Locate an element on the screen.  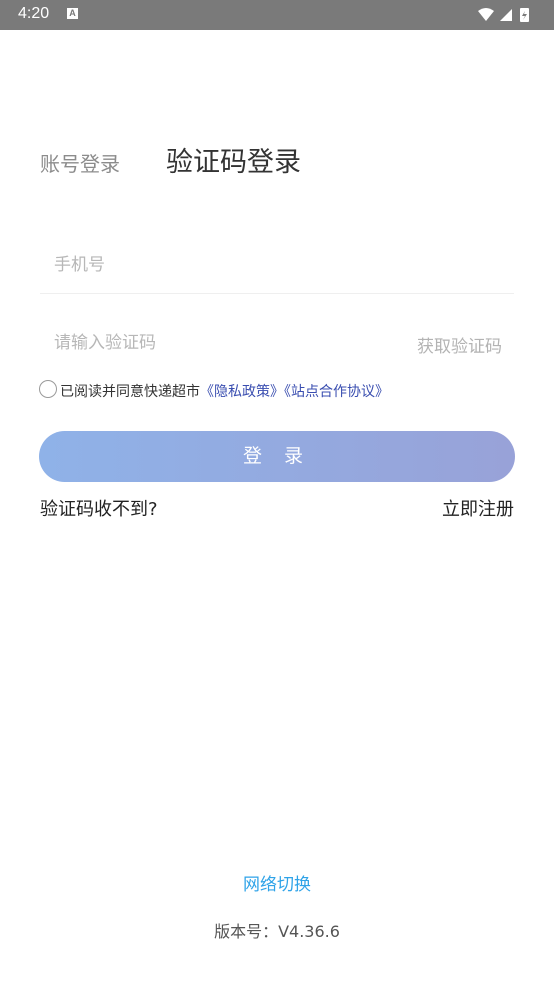
notification-icon: A is located at coordinates (72, 13).